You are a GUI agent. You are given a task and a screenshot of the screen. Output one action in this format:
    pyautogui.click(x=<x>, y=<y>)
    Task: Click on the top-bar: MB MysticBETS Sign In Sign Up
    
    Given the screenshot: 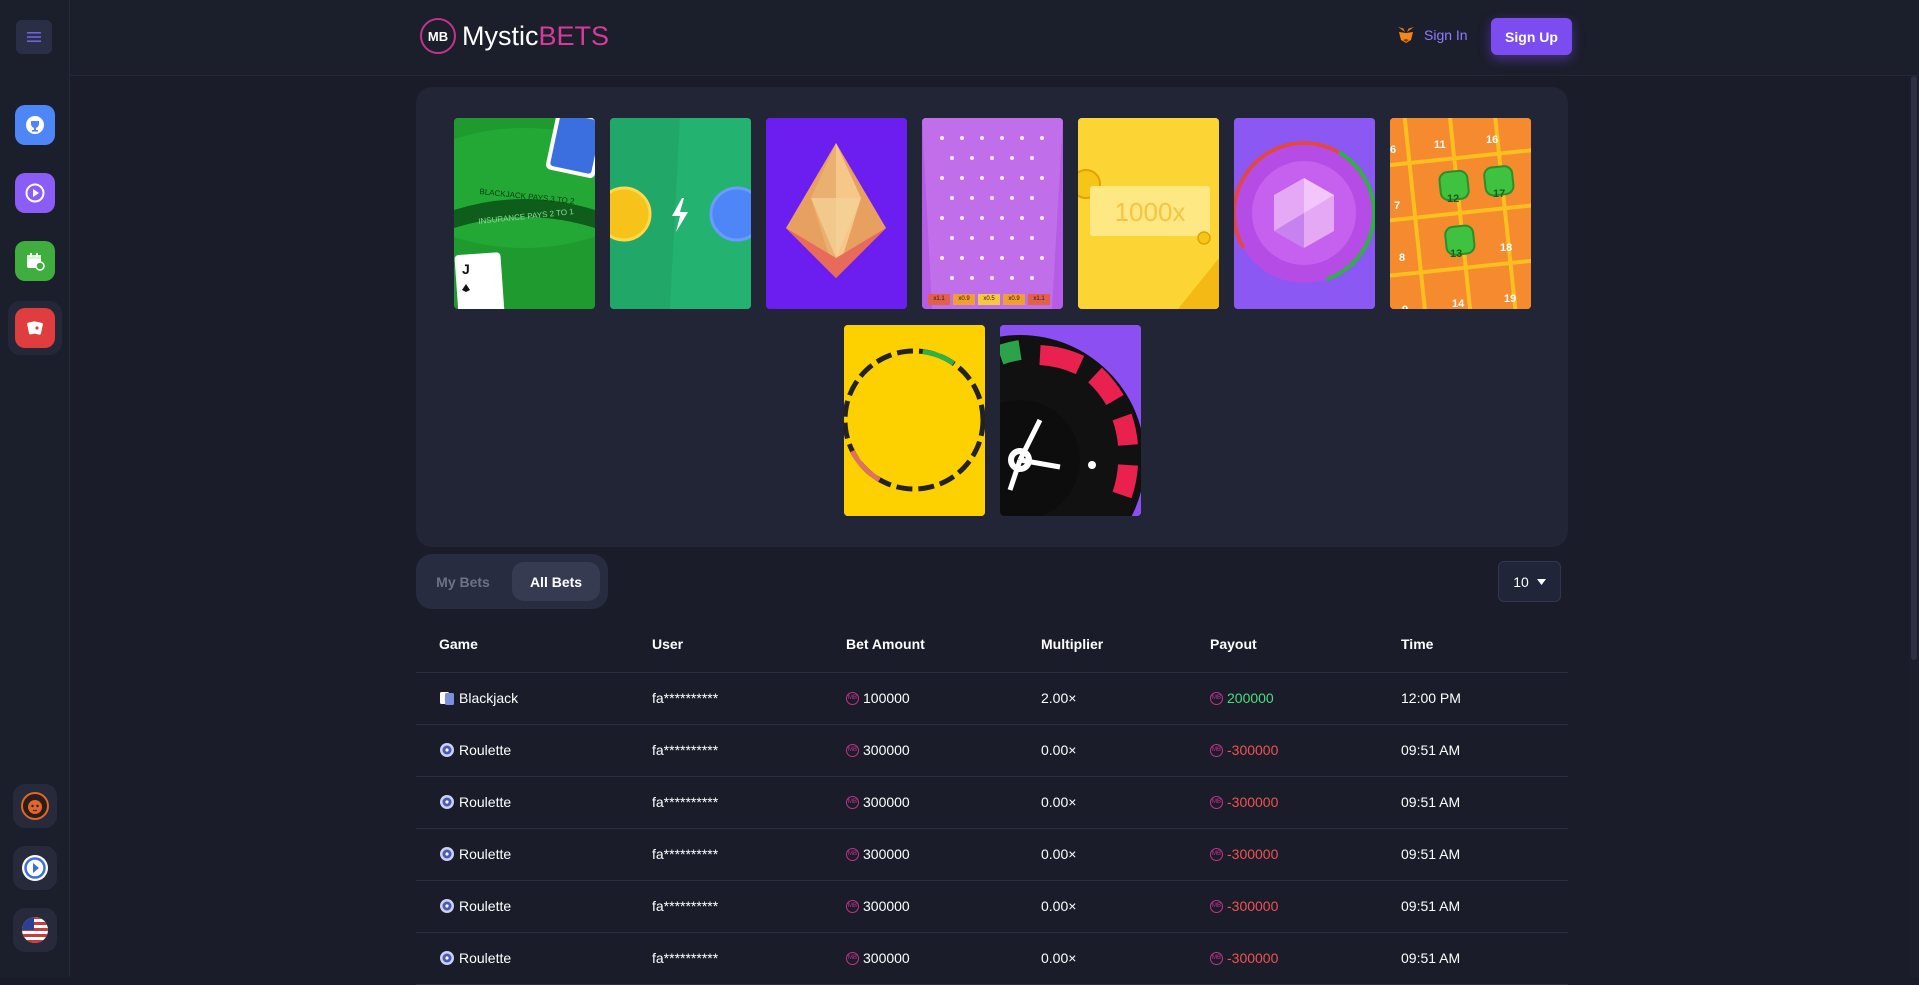 What is the action you would take?
    pyautogui.click(x=994, y=38)
    